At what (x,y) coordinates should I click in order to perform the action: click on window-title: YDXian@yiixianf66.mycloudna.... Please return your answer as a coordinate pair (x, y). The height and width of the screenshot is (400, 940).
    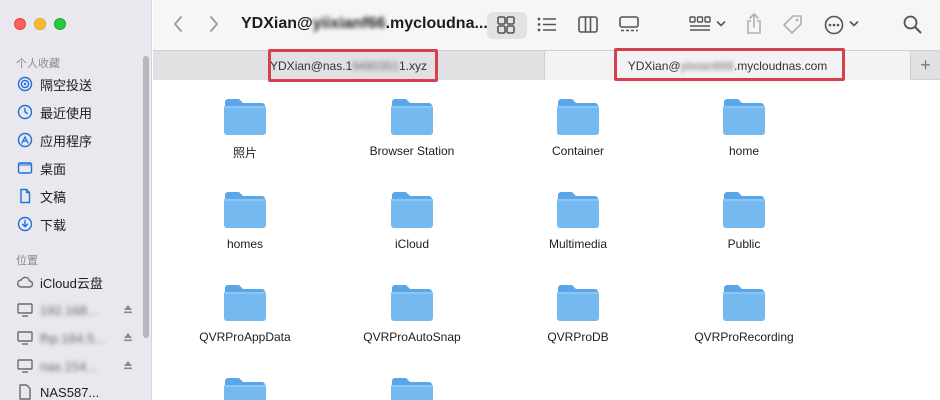
    Looking at the image, I should click on (364, 23).